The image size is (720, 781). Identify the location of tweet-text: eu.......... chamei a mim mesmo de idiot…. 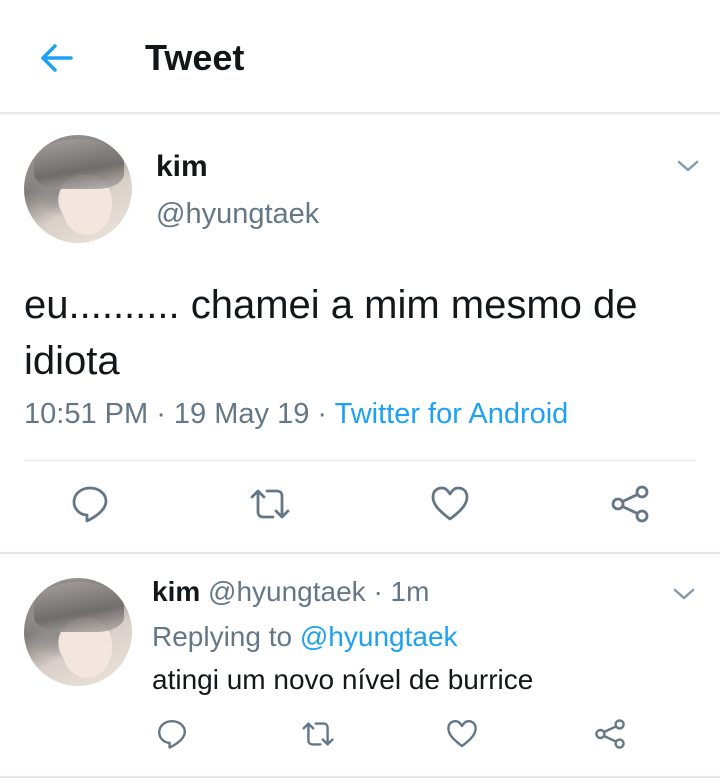
(331, 333).